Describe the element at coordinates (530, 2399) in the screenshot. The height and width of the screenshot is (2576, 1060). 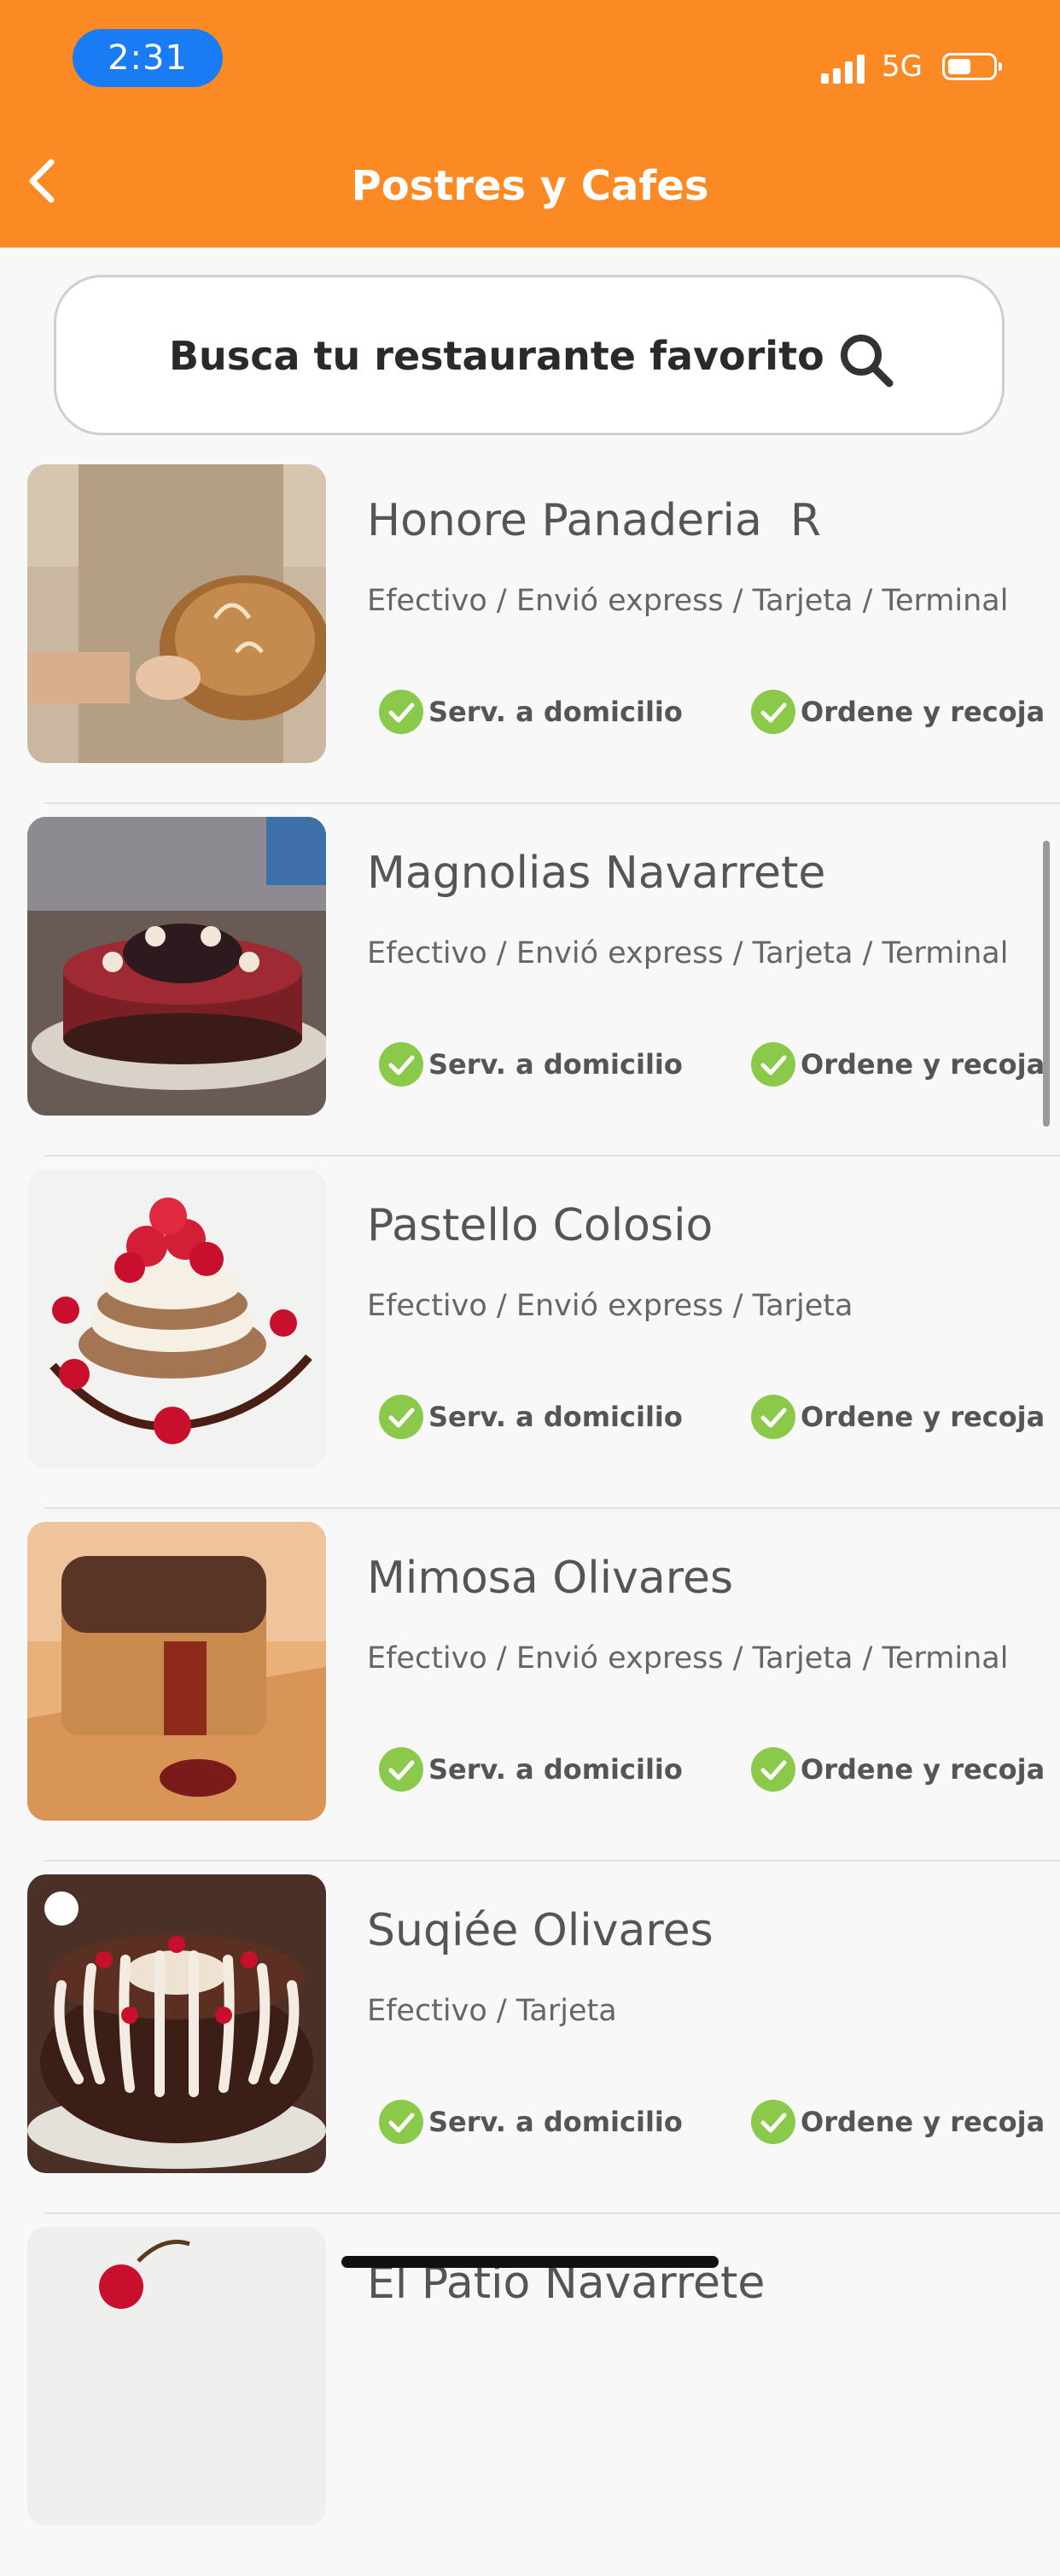
I see `restaurant-row: El Patio Navarrete` at that location.